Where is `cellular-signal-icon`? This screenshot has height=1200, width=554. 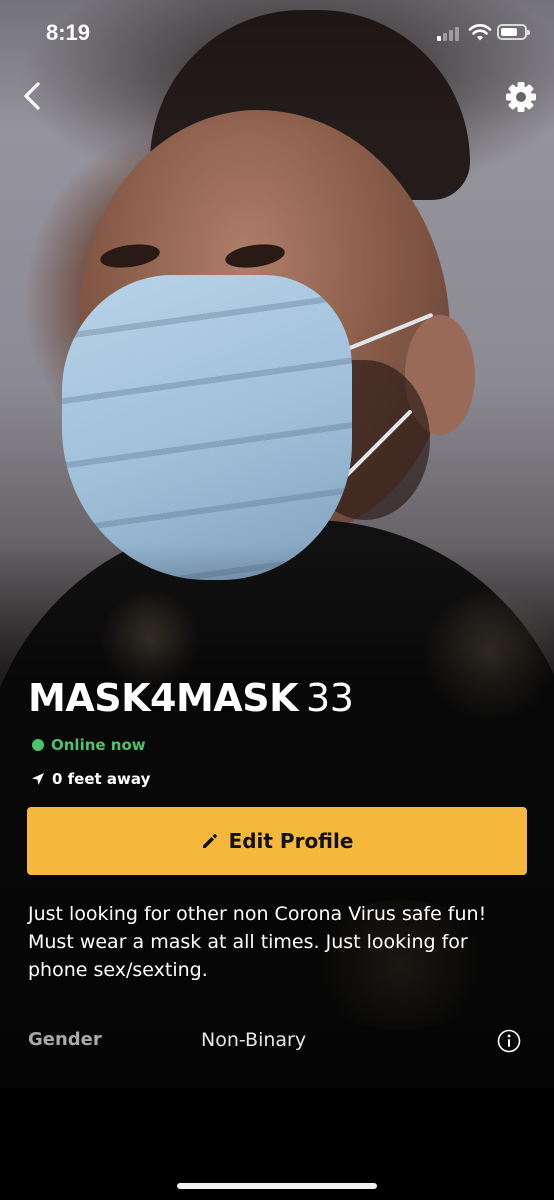 cellular-signal-icon is located at coordinates (450, 33).